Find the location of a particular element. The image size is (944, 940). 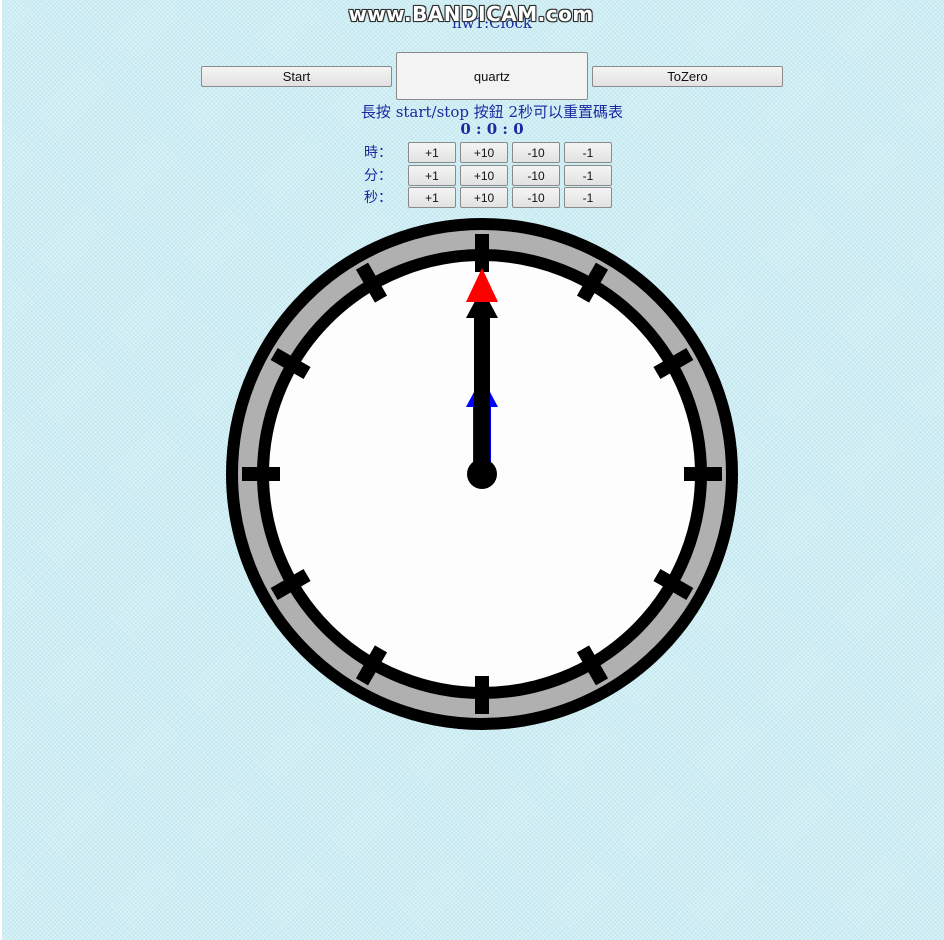

clock-center-pin is located at coordinates (482, 474).